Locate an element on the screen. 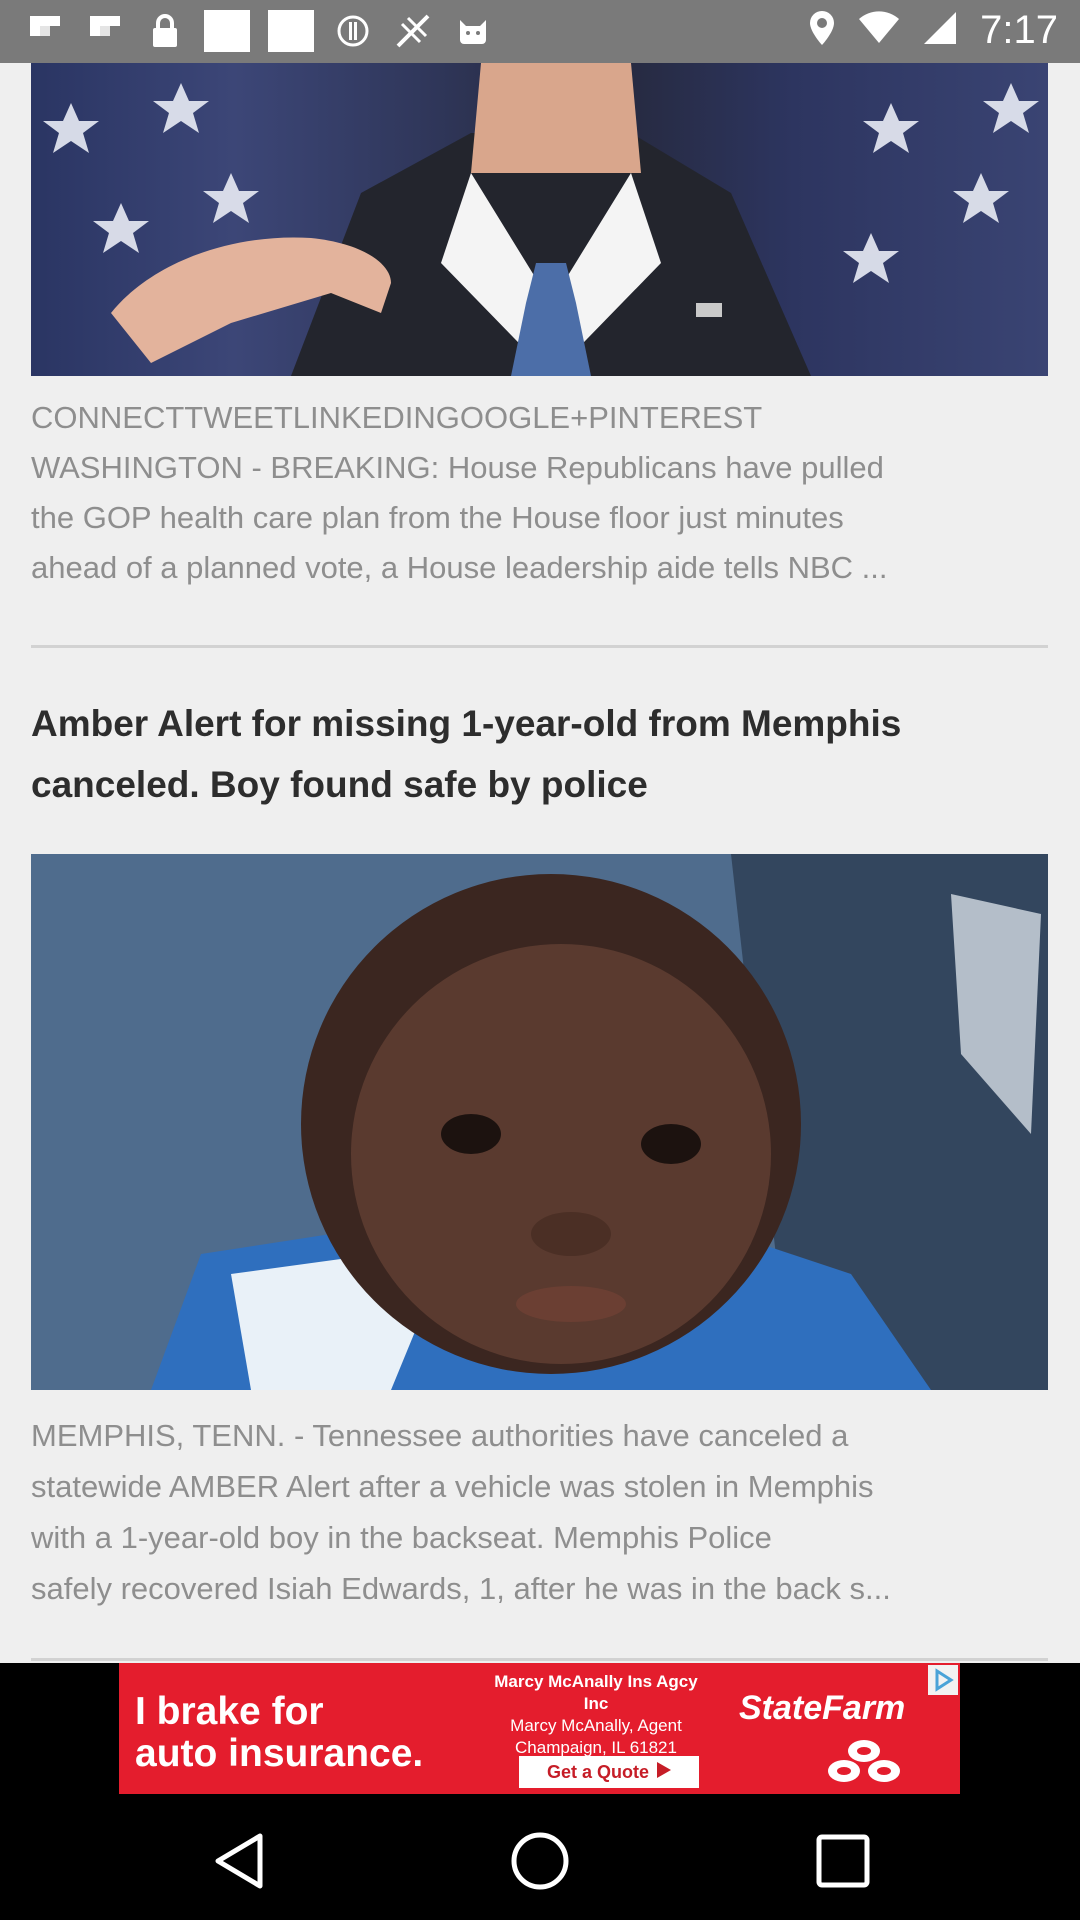 Image resolution: width=1080 pixels, height=1920 pixels. brand-name: StateFarm is located at coordinates (822, 1708).